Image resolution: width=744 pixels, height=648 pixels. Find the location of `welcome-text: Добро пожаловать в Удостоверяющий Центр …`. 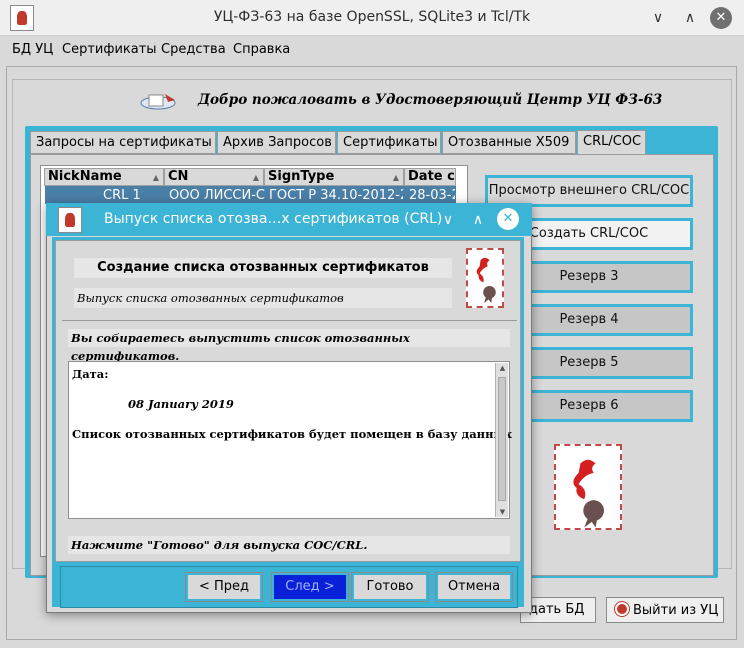

welcome-text: Добро пожаловать в Удостоверяющий Центр … is located at coordinates (430, 100).